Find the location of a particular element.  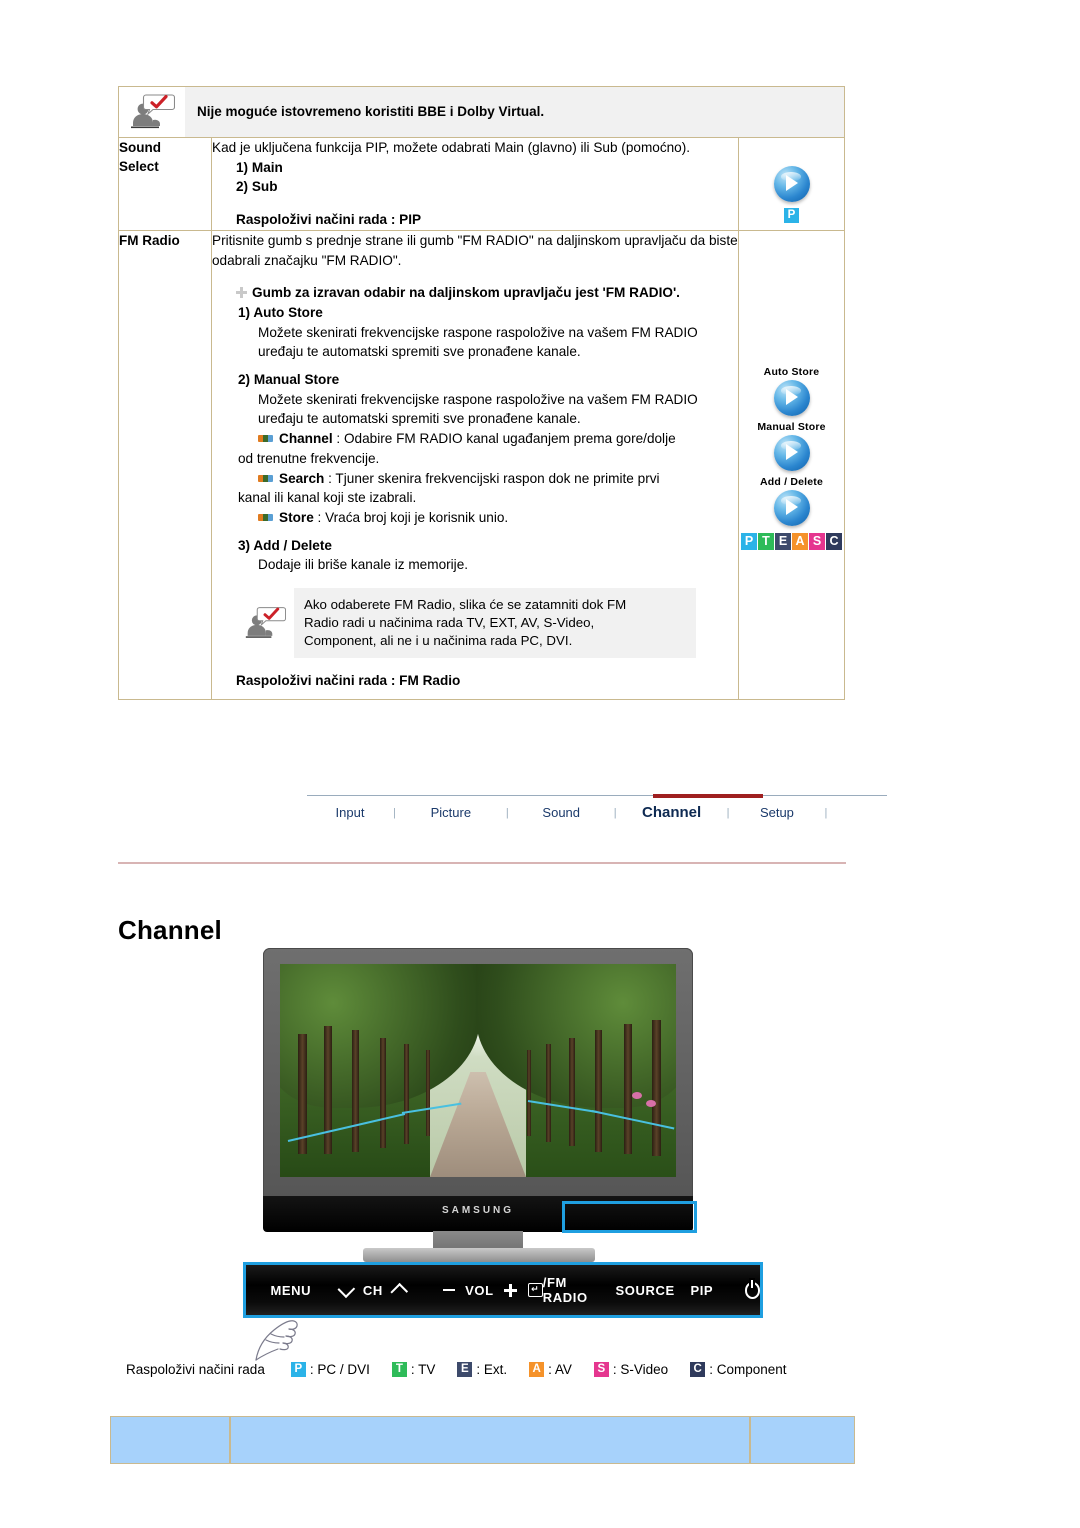

legend-item-svideo: S : S-Video is located at coordinates (631, 1369).